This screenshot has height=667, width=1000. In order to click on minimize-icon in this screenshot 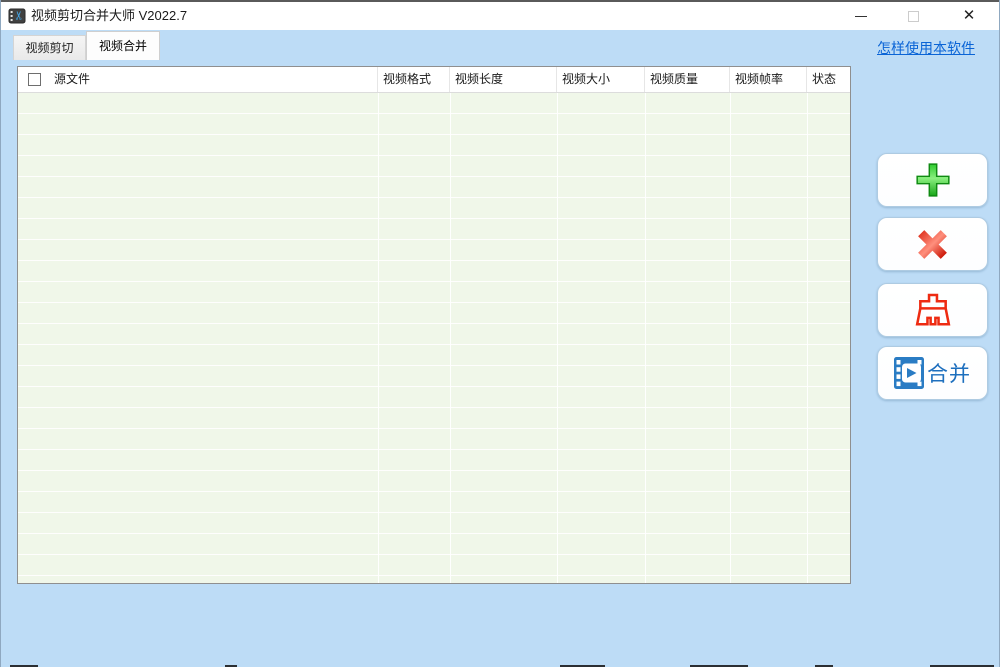, I will do `click(861, 16)`.